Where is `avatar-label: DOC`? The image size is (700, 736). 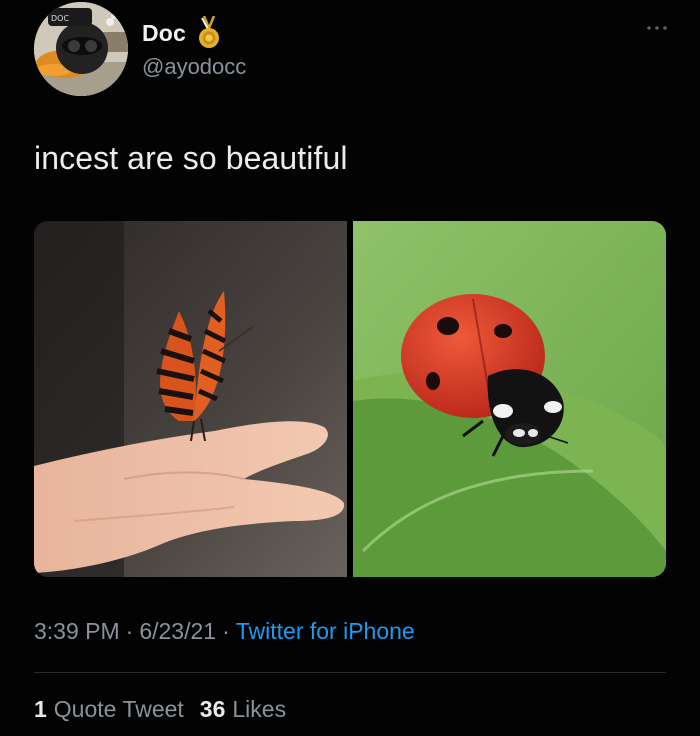
avatar-label: DOC is located at coordinates (60, 18).